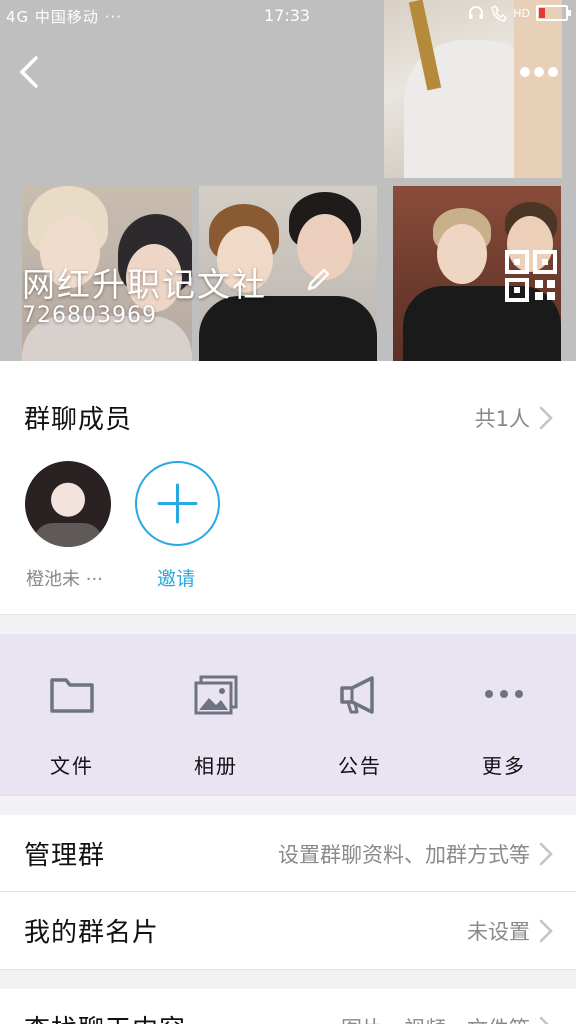 This screenshot has width=576, height=1024. Describe the element at coordinates (504, 766) in the screenshot. I see `toolbar-more-label: 更多` at that location.